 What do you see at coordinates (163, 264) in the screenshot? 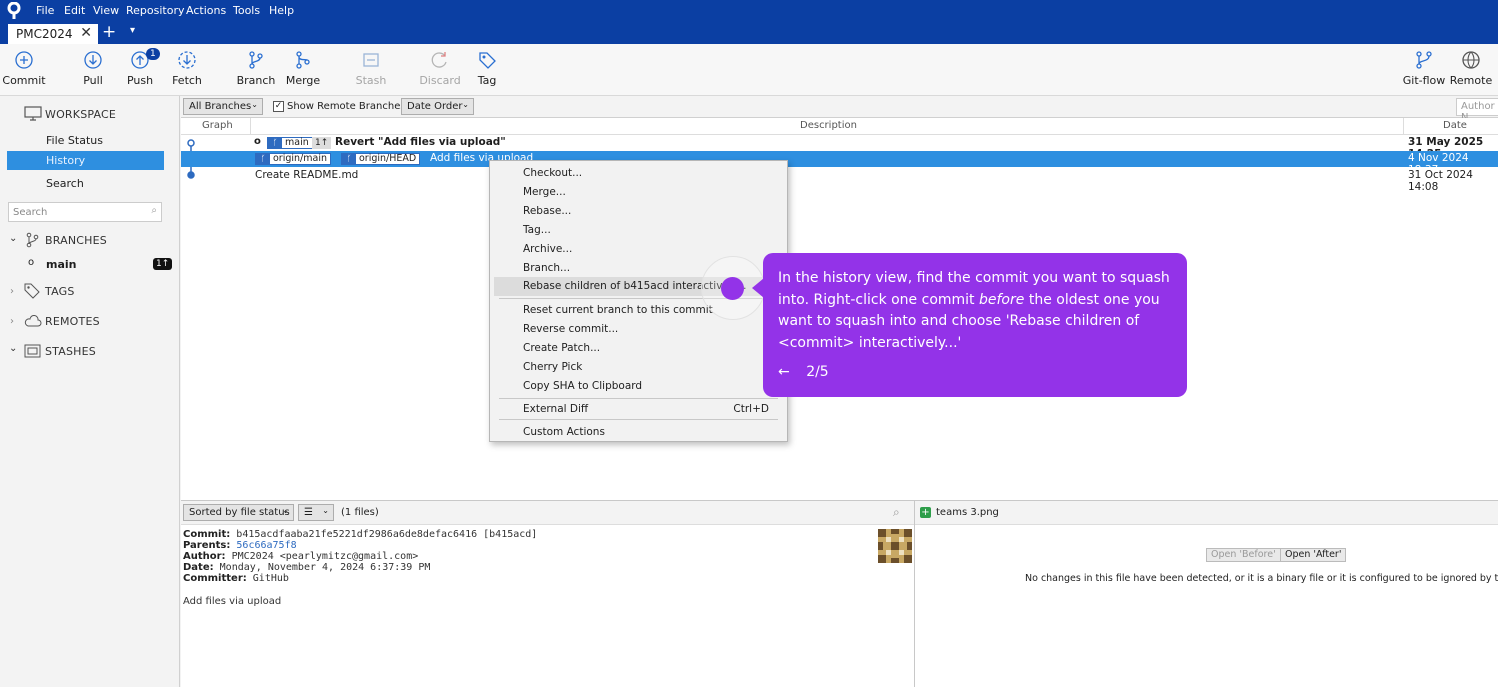
I see `branch-ahead-badge: 1↑` at bounding box center [163, 264].